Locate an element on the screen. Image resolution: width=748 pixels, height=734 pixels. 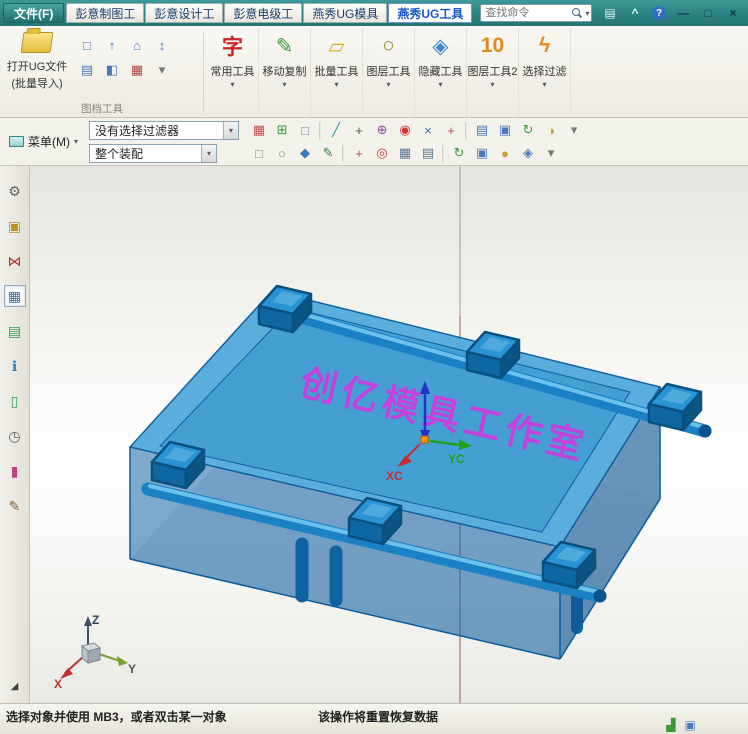
ribbon-button-label: 图层工具 is located at coordinates (388, 72).